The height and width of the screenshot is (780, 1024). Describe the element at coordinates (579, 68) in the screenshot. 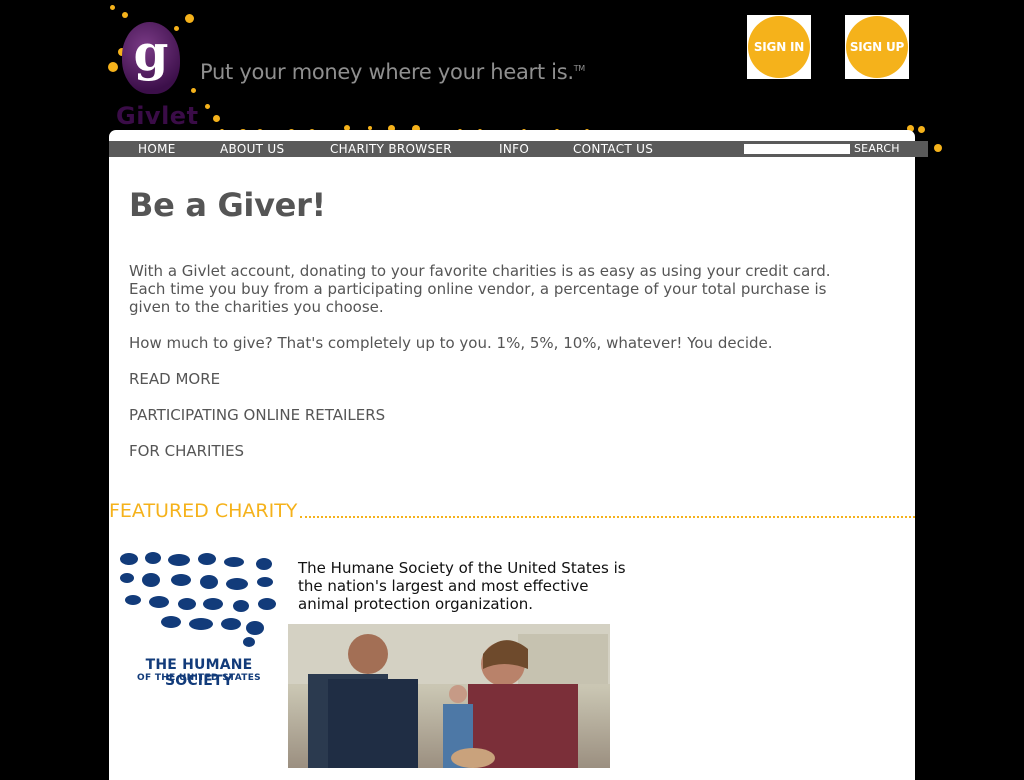

I see `trademark-mark: TM` at that location.